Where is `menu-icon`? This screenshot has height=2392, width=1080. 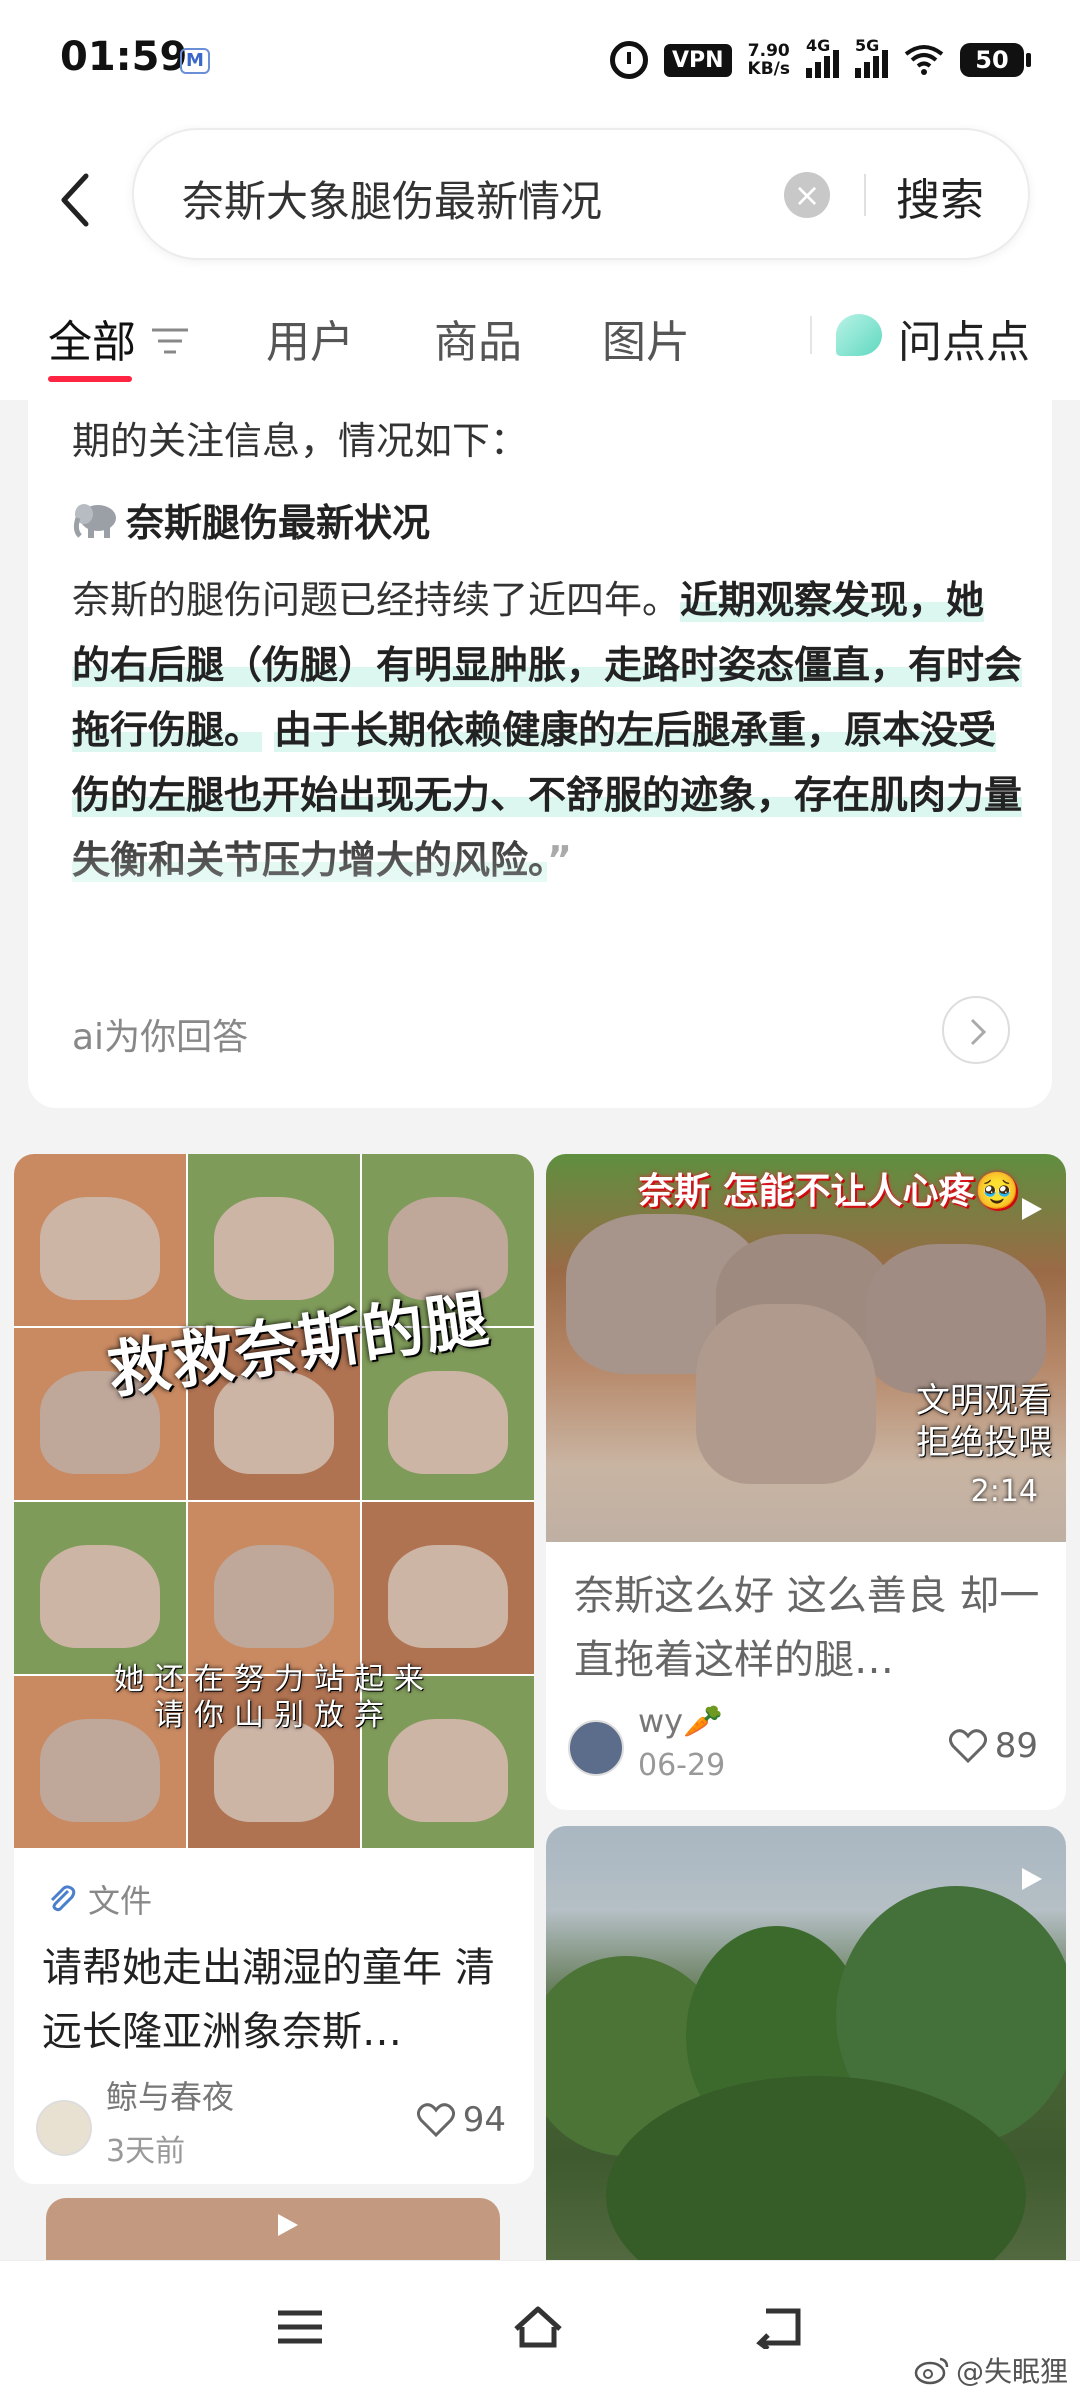
menu-icon is located at coordinates (300, 2327).